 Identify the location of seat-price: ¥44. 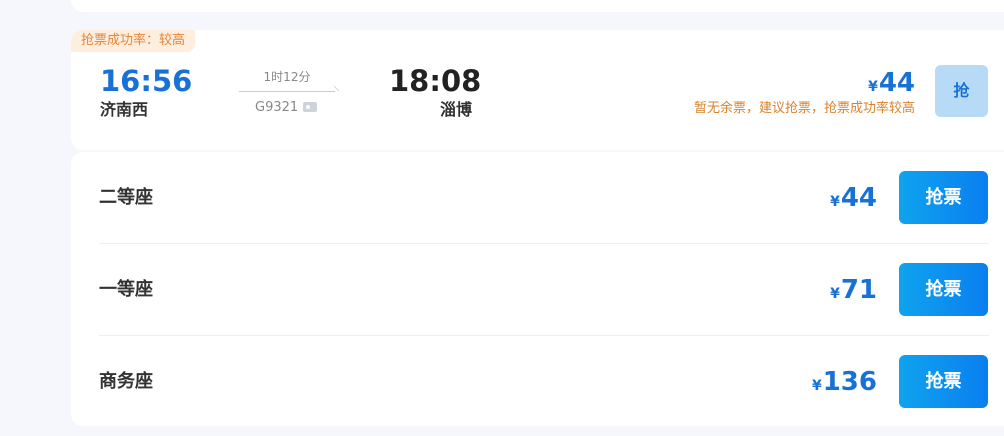
(853, 200).